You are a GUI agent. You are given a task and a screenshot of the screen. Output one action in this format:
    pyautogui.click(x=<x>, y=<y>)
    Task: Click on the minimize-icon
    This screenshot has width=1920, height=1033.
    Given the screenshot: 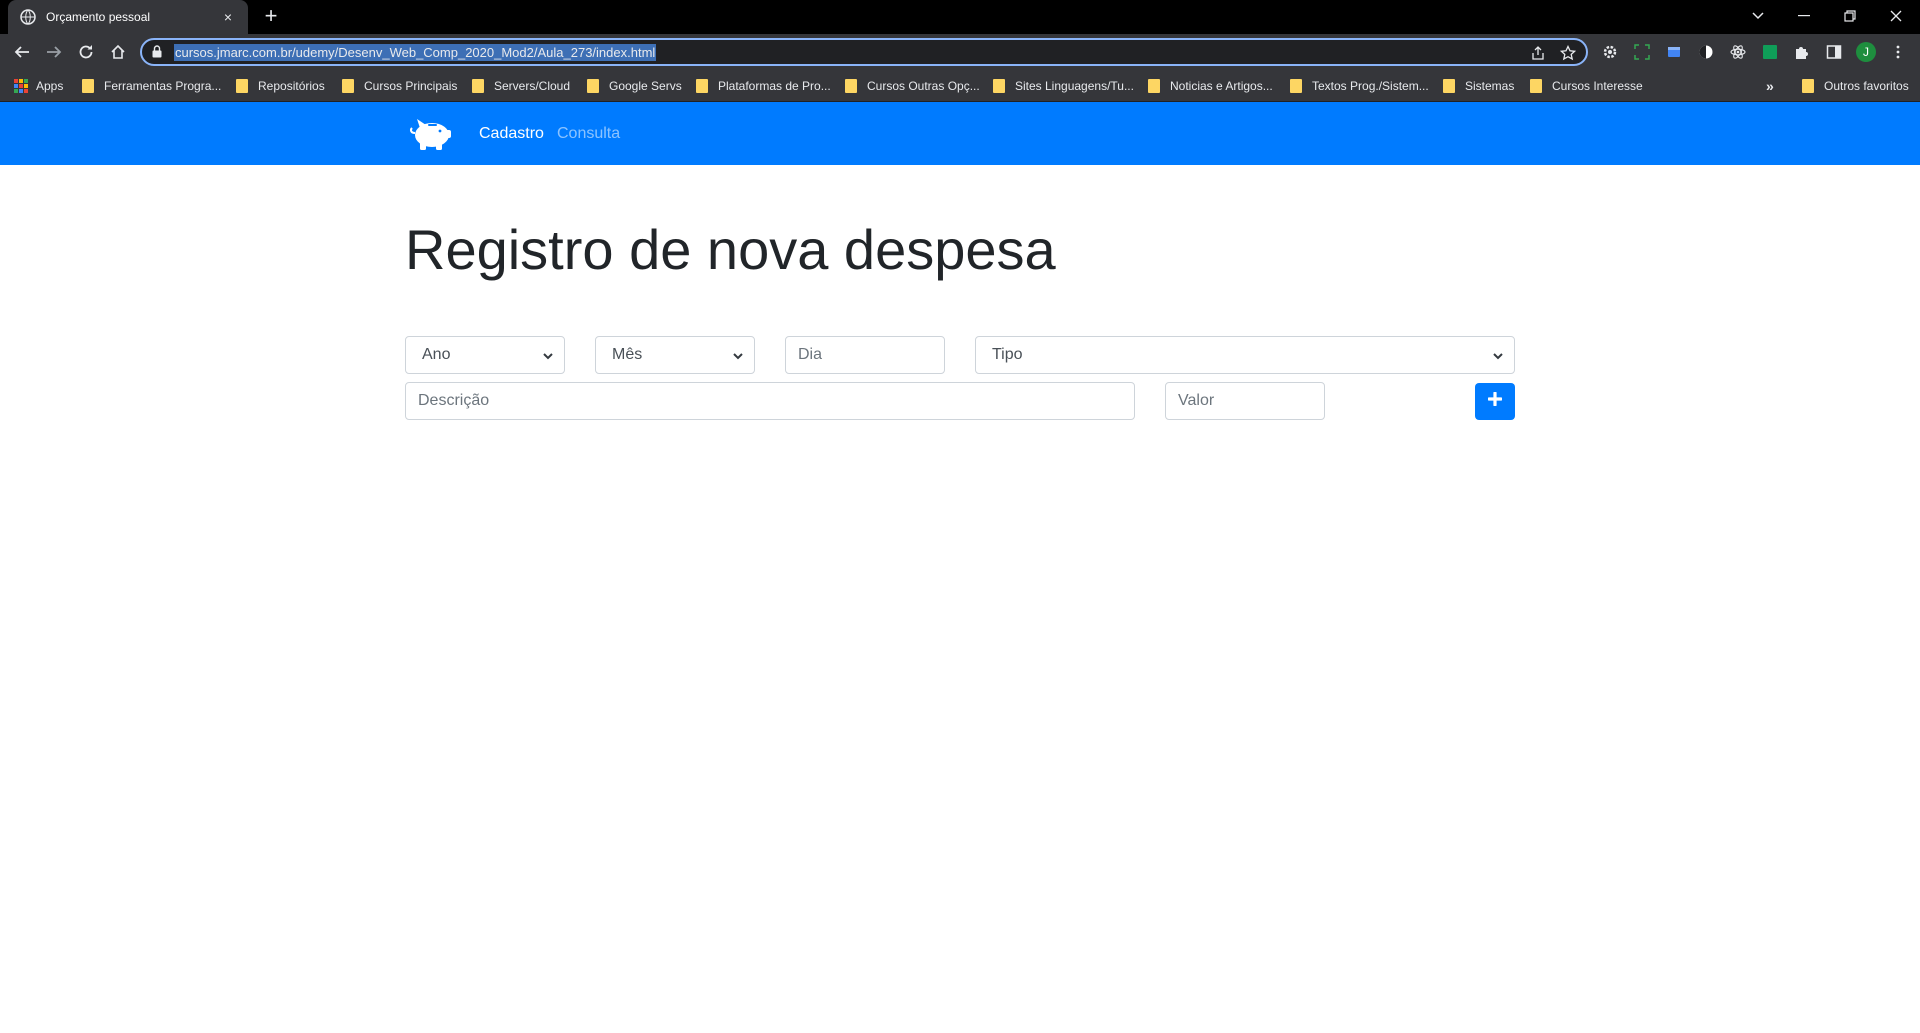 What is the action you would take?
    pyautogui.click(x=1804, y=16)
    